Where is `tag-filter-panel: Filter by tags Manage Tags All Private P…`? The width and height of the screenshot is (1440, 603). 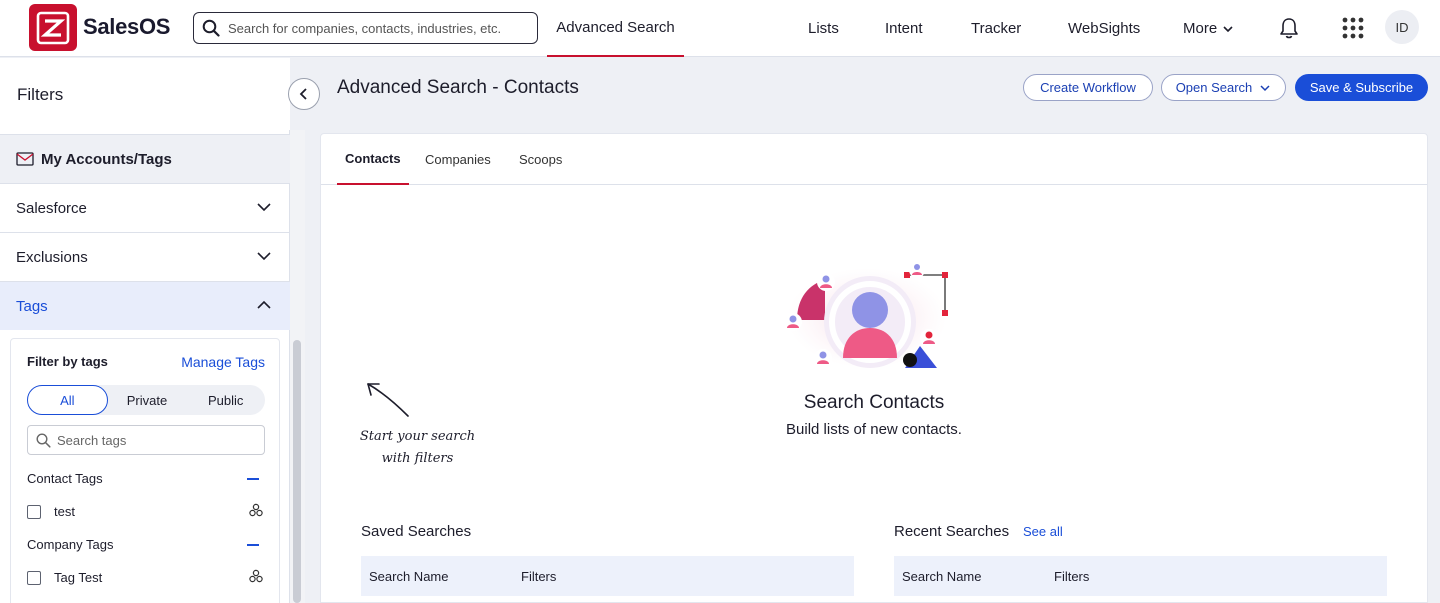 tag-filter-panel: Filter by tags Manage Tags All Private P… is located at coordinates (145, 470).